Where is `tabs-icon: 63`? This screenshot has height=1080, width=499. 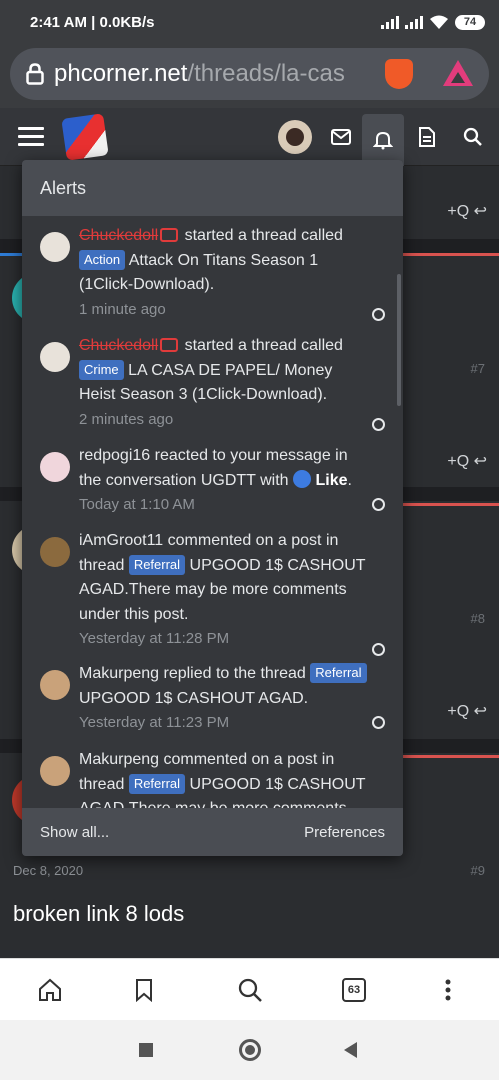 tabs-icon: 63 is located at coordinates (354, 990).